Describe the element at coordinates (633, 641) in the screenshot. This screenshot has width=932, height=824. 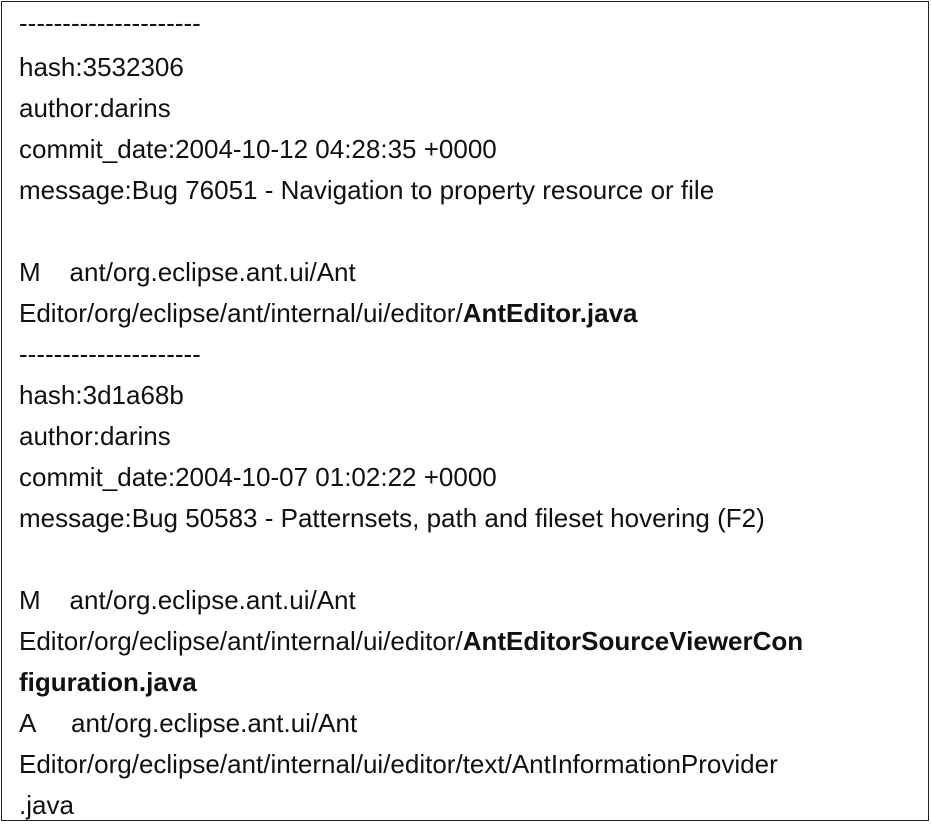
I see `file-name: AntEditorSourceViewerCon` at that location.